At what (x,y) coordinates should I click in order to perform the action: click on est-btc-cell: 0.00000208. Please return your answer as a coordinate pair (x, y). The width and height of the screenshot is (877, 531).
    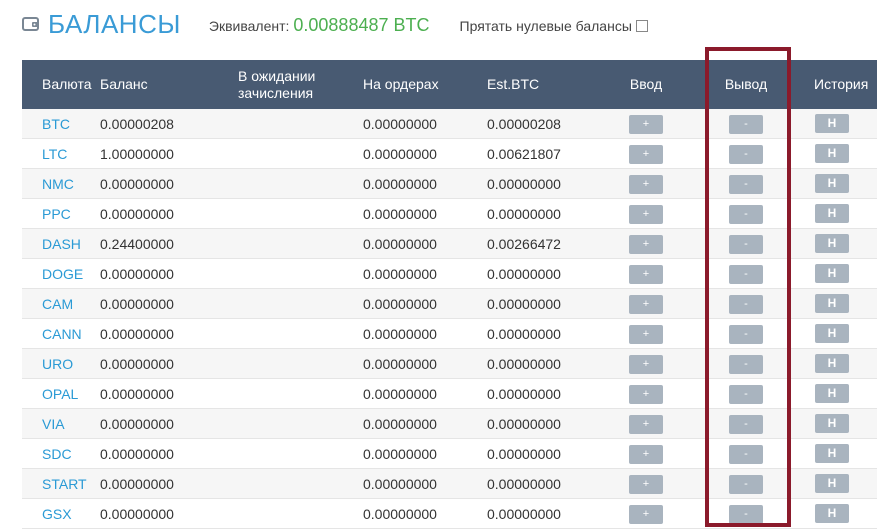
    Looking at the image, I should click on (542, 124).